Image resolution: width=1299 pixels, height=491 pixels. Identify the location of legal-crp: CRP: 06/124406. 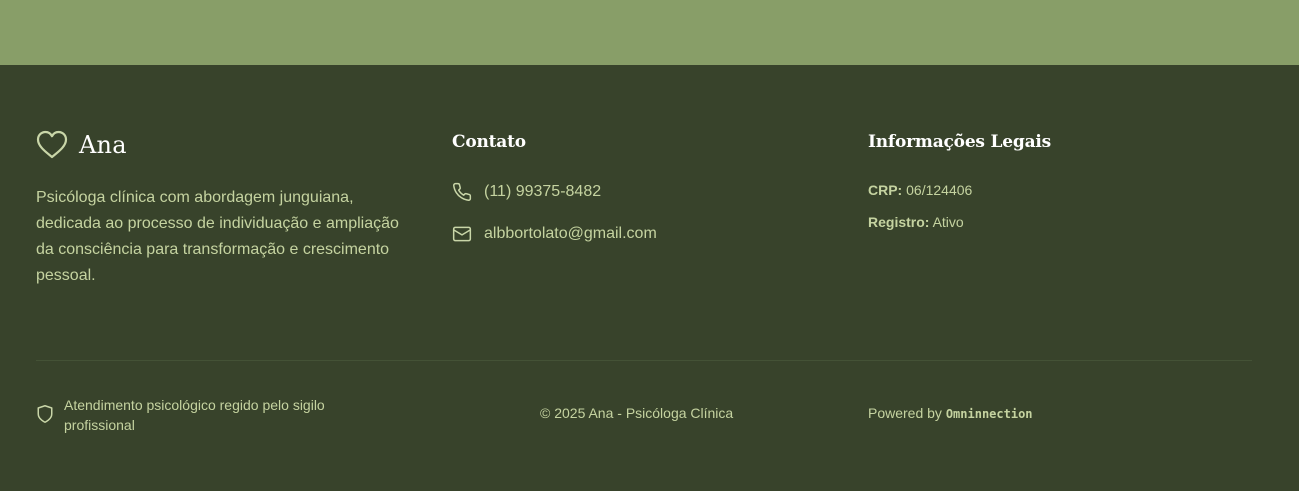
(920, 190).